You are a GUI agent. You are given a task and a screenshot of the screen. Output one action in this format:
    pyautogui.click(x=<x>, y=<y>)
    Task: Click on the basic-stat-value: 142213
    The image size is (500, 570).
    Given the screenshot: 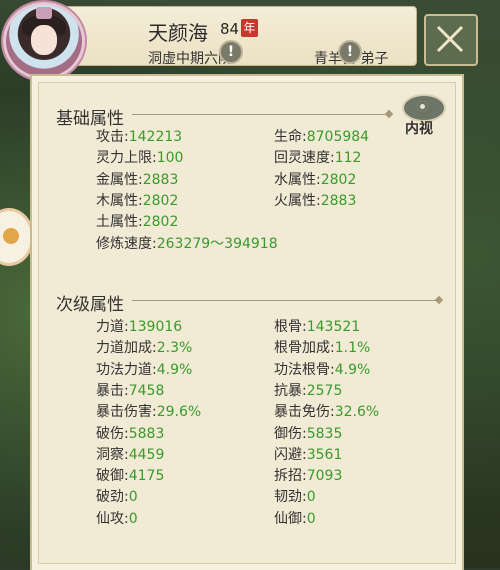 What is the action you would take?
    pyautogui.click(x=155, y=137)
    